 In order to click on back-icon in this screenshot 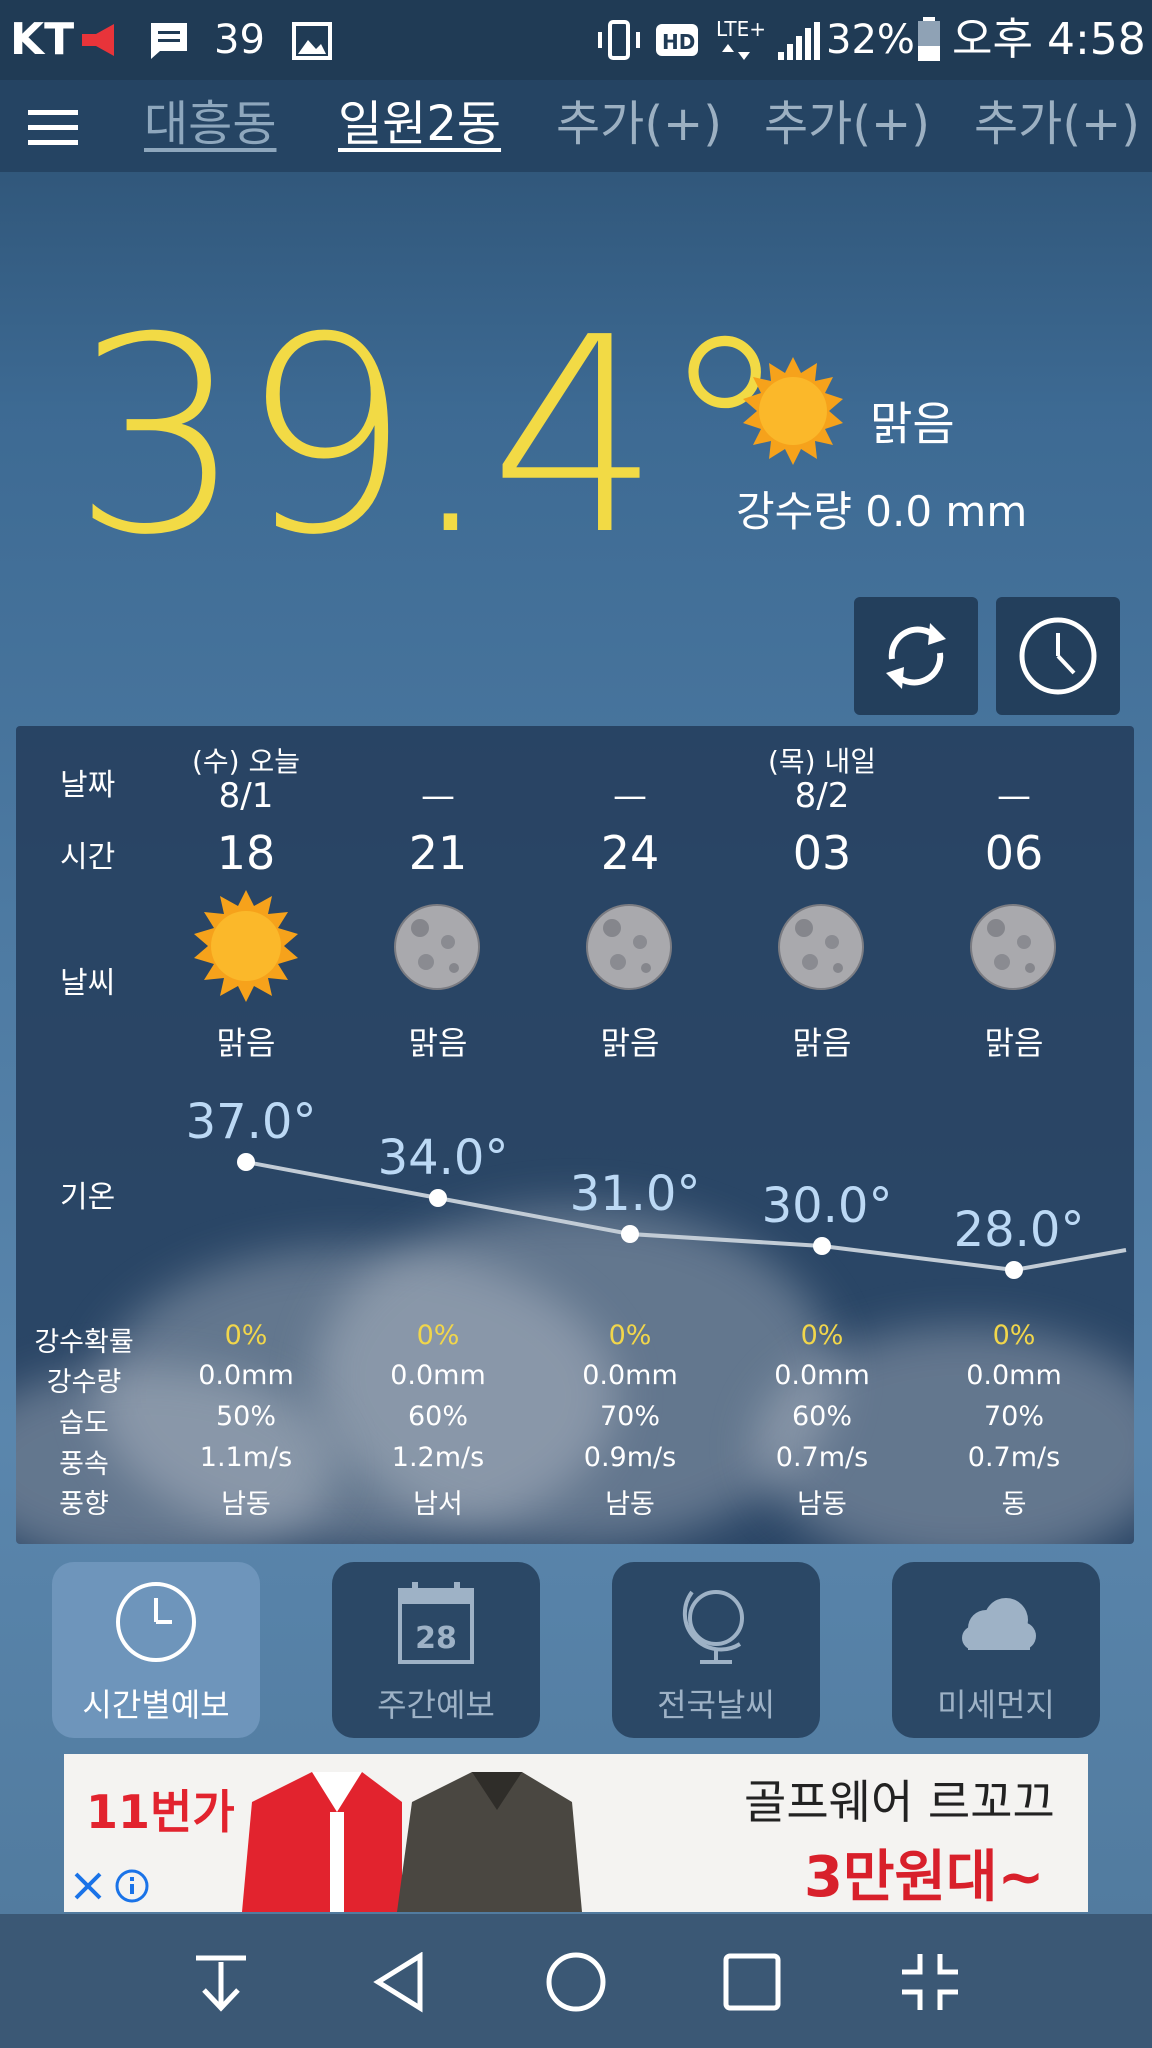, I will do `click(400, 1983)`.